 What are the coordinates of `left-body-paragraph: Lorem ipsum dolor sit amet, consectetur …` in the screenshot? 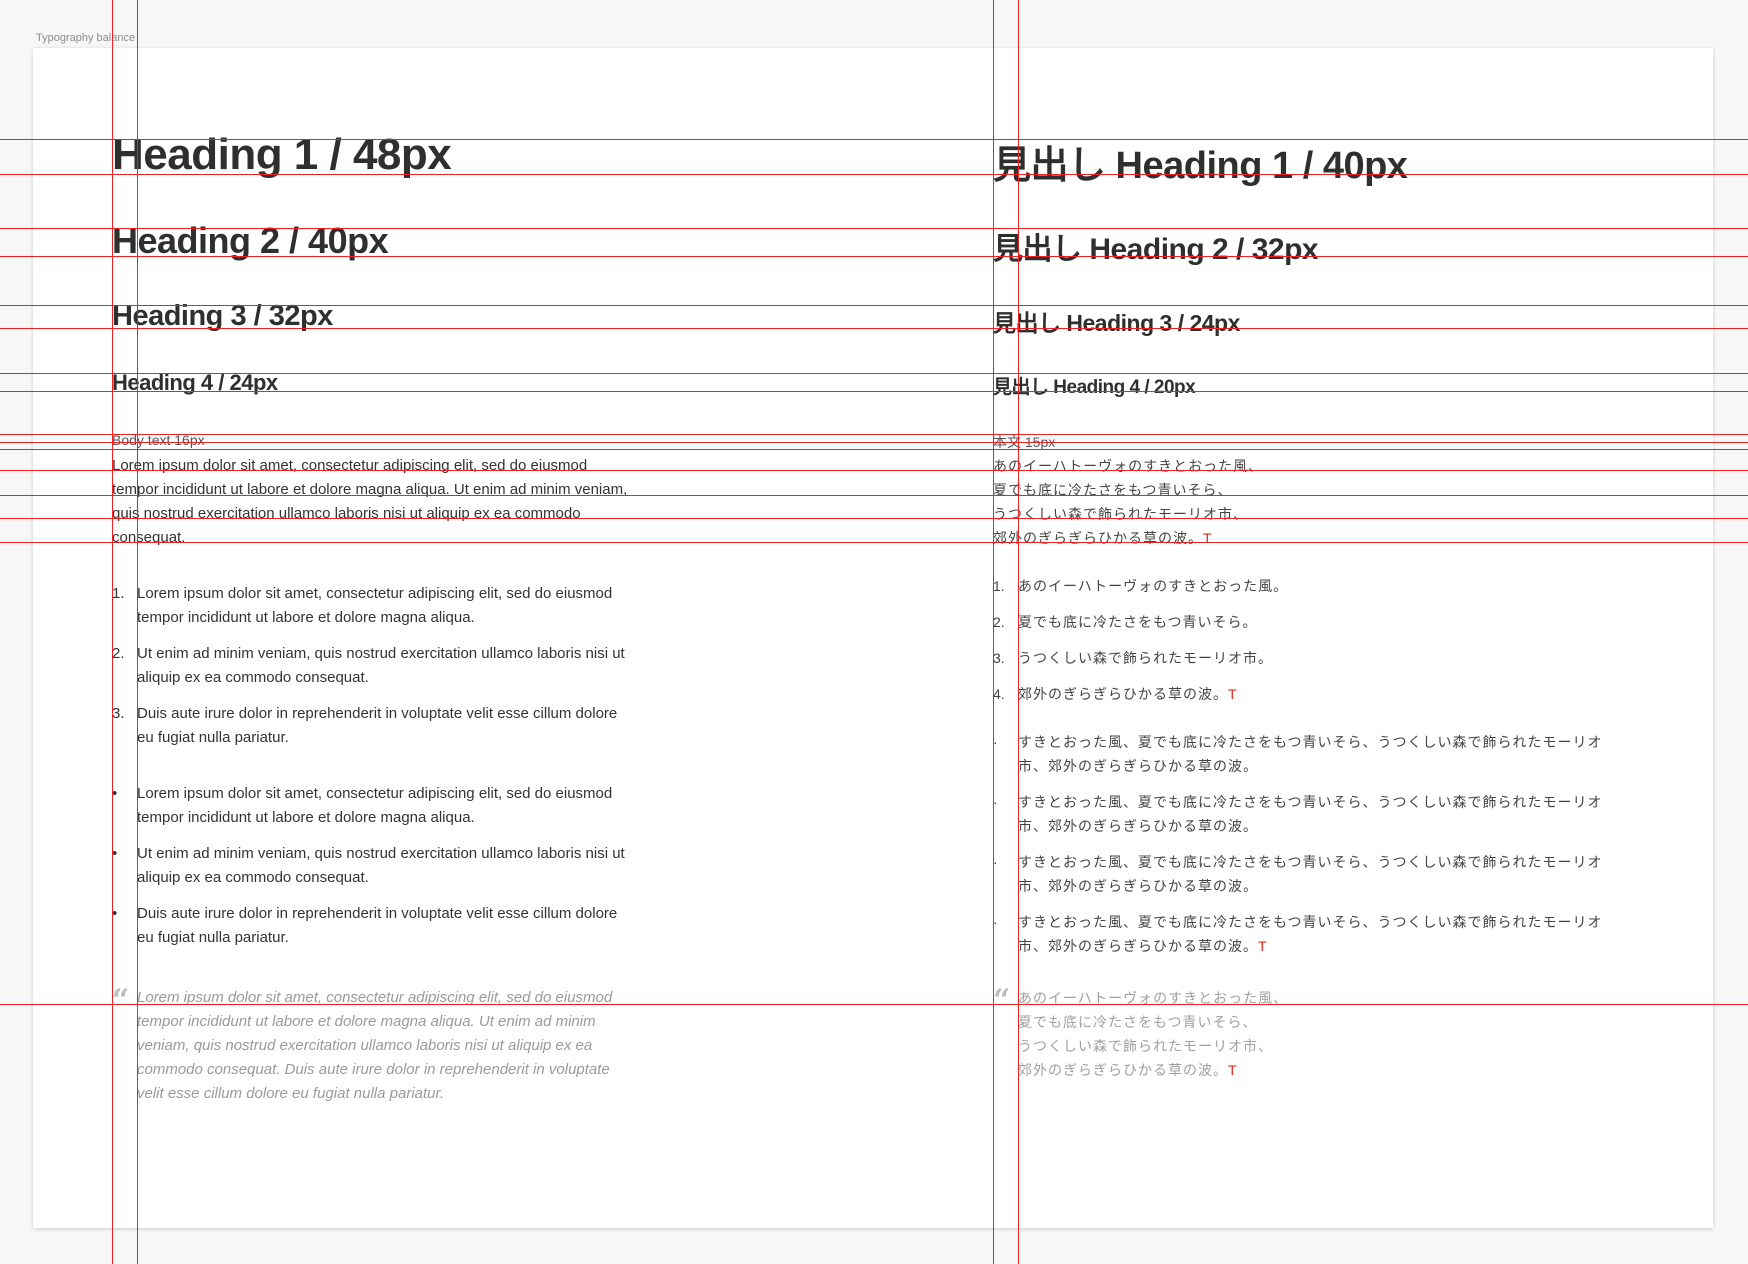 It's located at (370, 501).